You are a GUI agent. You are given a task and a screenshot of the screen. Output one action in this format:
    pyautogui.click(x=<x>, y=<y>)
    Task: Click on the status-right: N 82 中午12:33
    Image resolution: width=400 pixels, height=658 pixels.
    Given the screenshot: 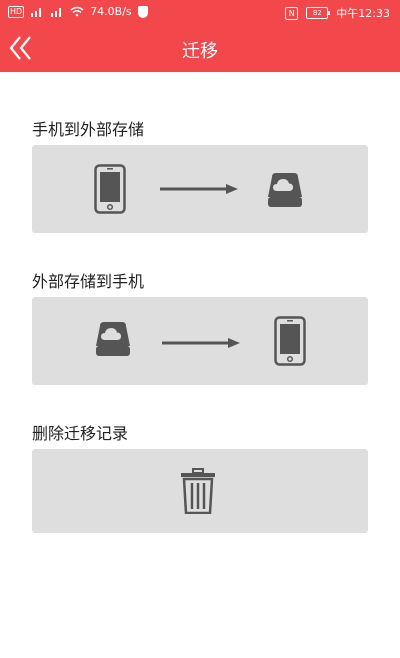 What is the action you would take?
    pyautogui.click(x=337, y=13)
    